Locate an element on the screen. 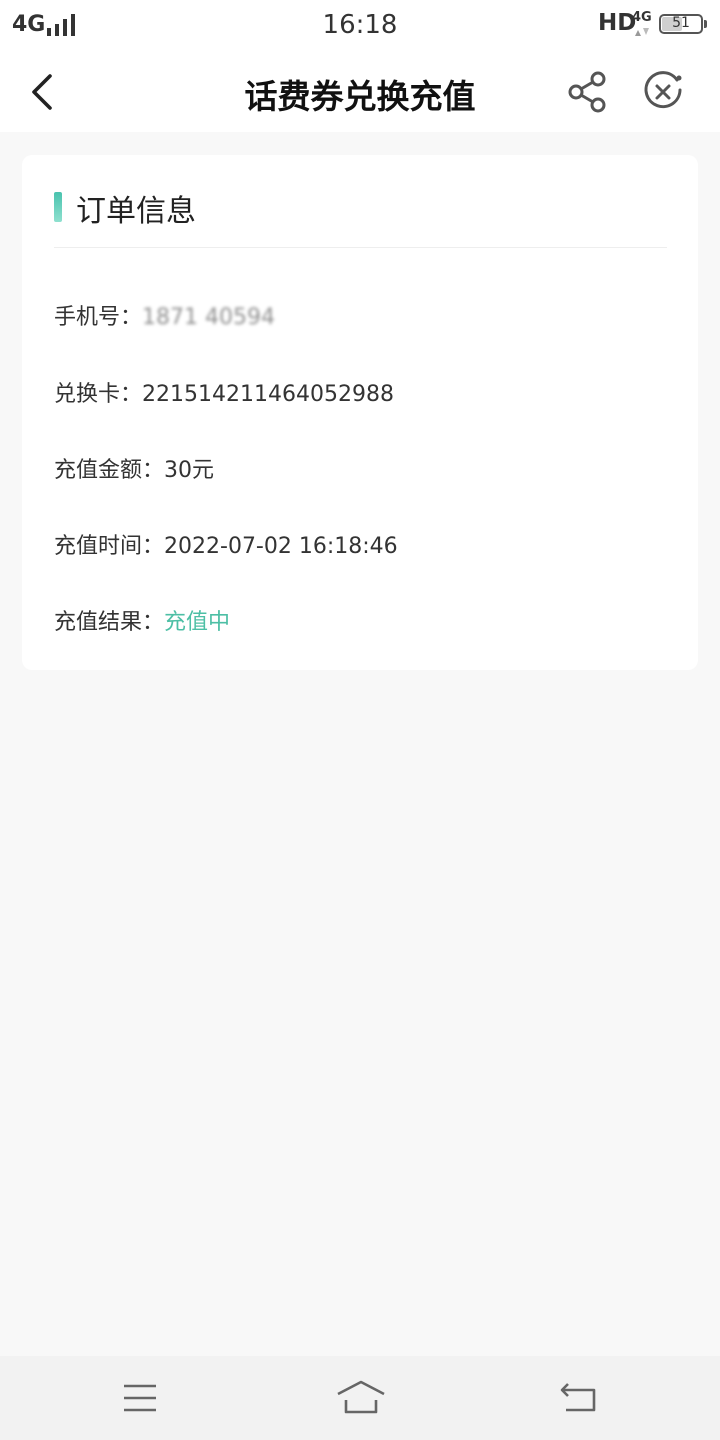 Image resolution: width=720 pixels, height=1440 pixels. system-nav-bar is located at coordinates (360, 1398).